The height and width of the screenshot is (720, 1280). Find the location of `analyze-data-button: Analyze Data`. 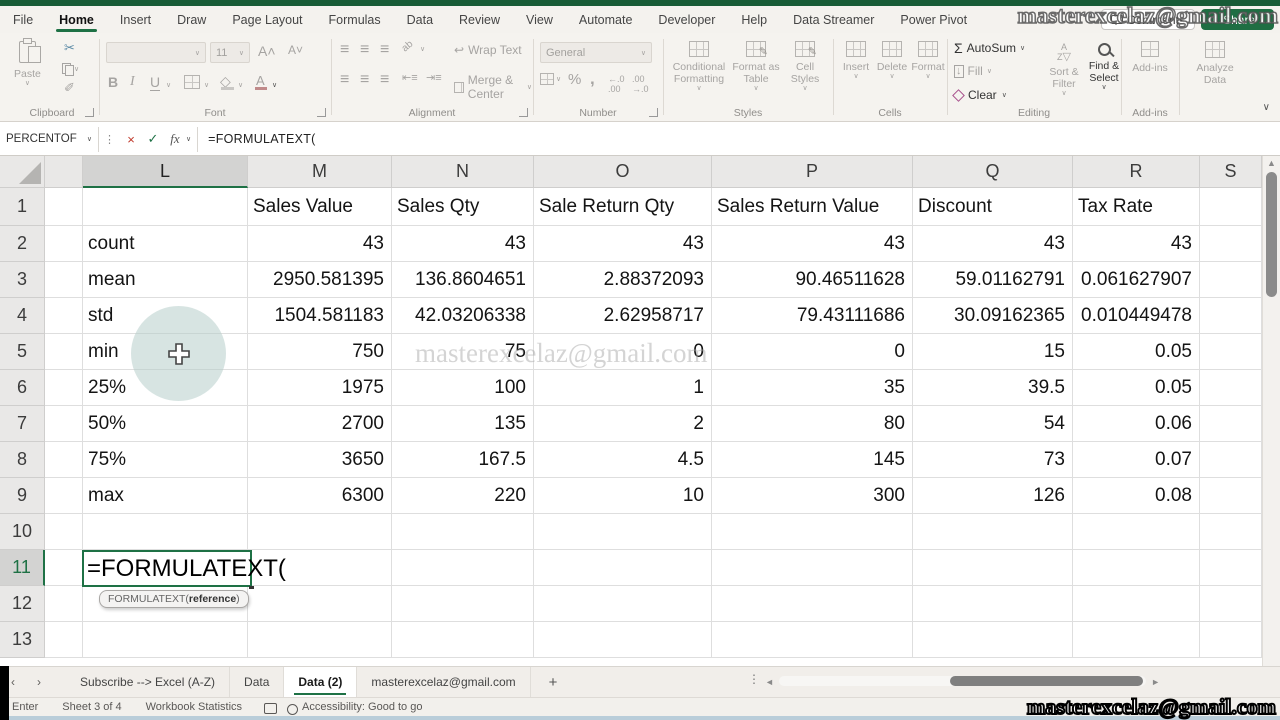

analyze-data-button: Analyze Data is located at coordinates (1215, 63).